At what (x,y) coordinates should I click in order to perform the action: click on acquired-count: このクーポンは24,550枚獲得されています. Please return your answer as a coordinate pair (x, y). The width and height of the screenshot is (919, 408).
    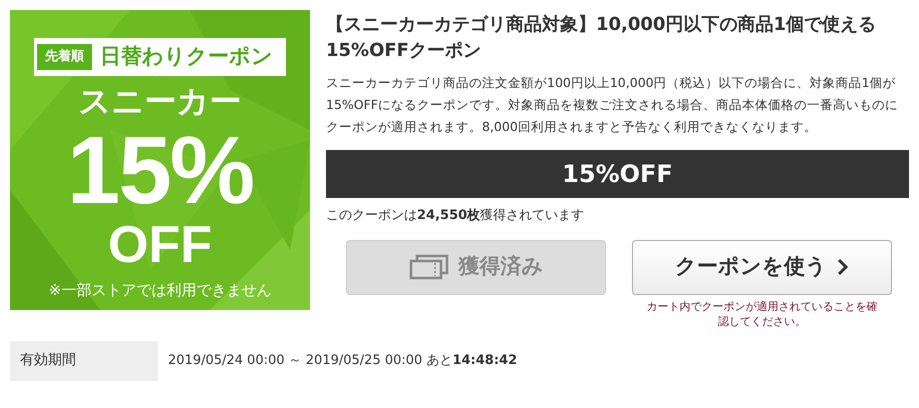
    Looking at the image, I should click on (456, 216).